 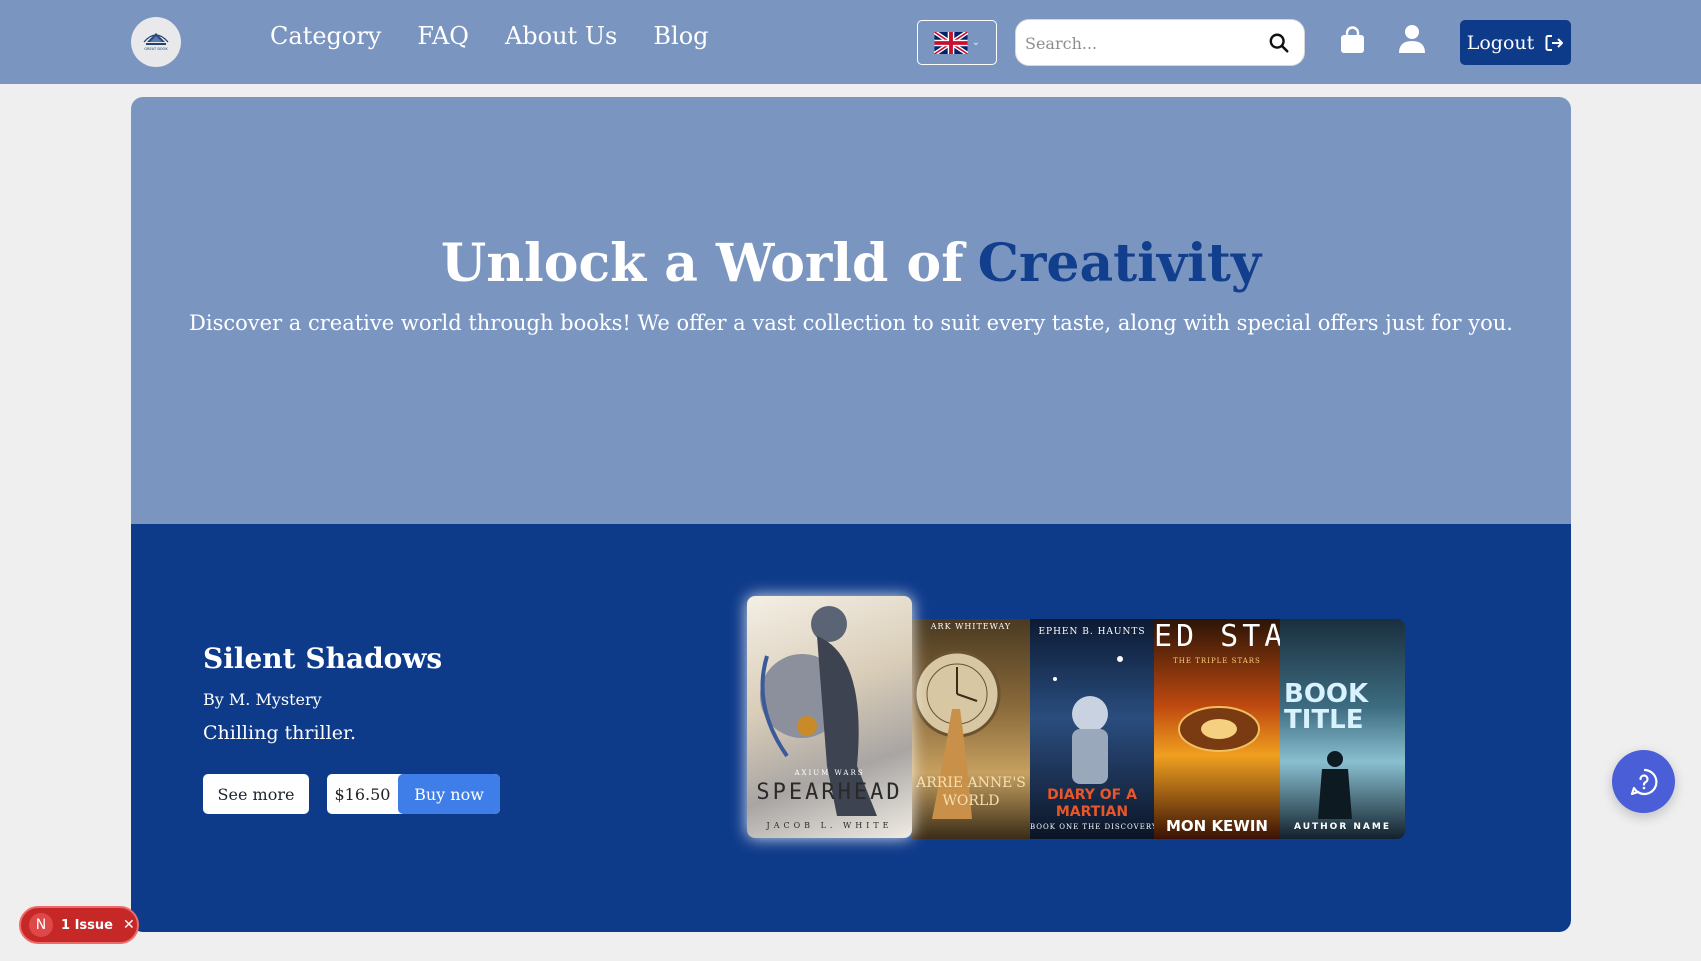 I want to click on language-selector: ⌄, so click(x=957, y=42).